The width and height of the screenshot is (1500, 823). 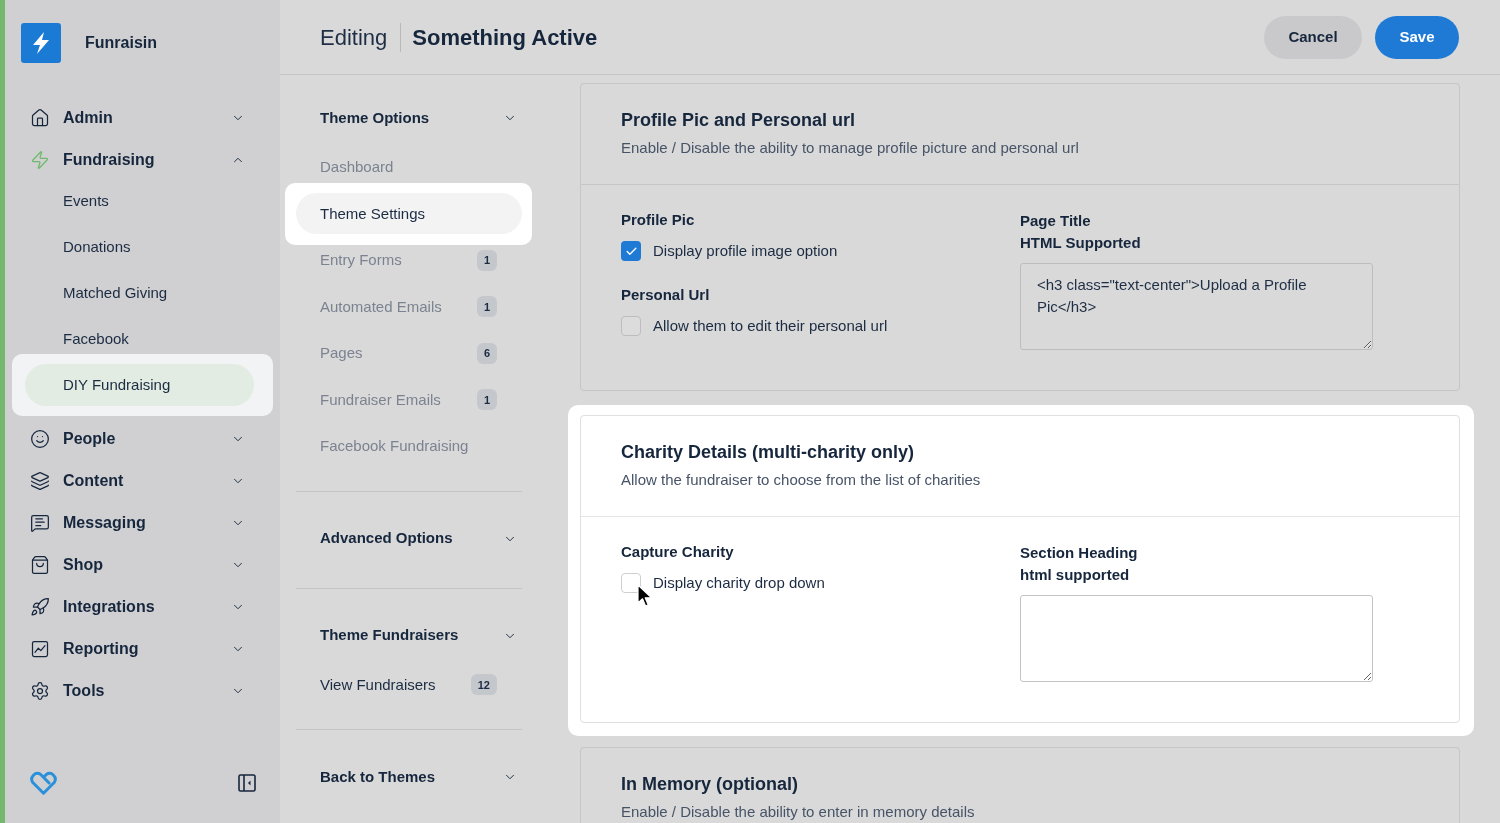 I want to click on nav-item: Shop, so click(x=142, y=565).